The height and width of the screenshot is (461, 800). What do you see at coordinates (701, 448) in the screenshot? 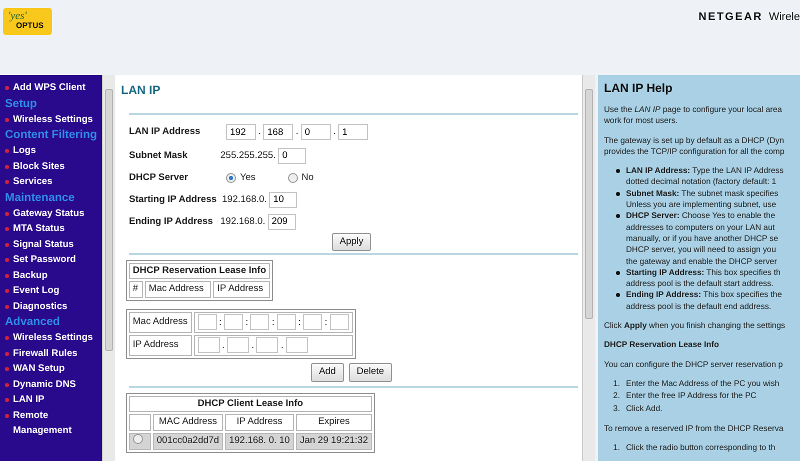
I see `help-text: Click the radio button corresponding to th` at bounding box center [701, 448].